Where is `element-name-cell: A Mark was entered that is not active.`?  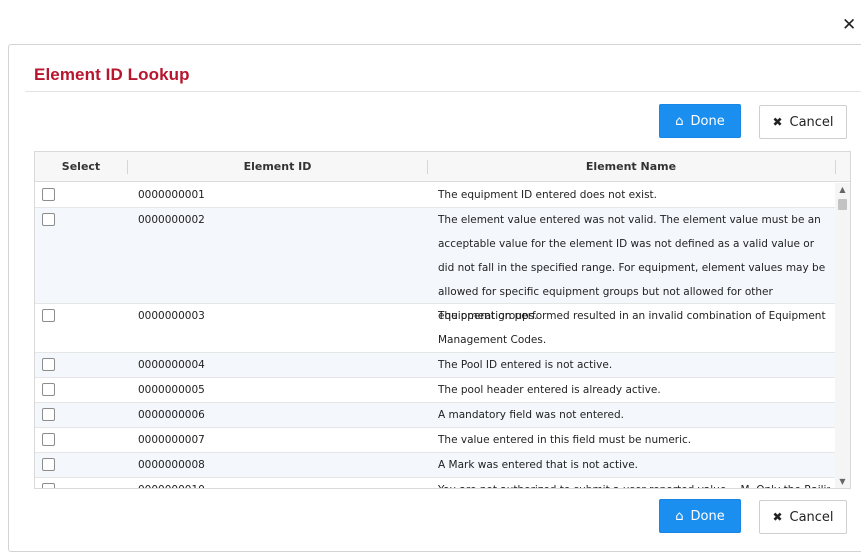
element-name-cell: A Mark was entered that is not active. is located at coordinates (538, 465).